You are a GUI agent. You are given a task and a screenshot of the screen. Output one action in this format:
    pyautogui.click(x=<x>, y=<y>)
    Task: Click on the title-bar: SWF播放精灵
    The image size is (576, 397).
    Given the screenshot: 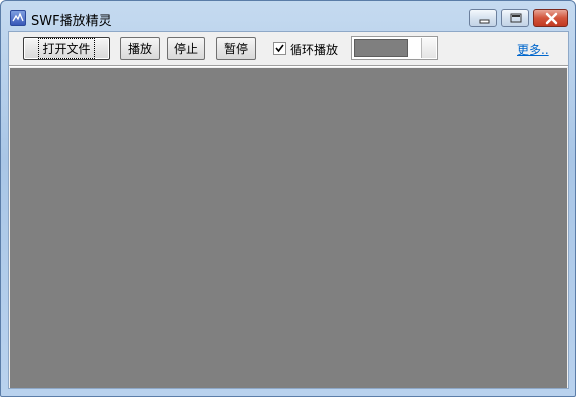 What is the action you would take?
    pyautogui.click(x=288, y=16)
    